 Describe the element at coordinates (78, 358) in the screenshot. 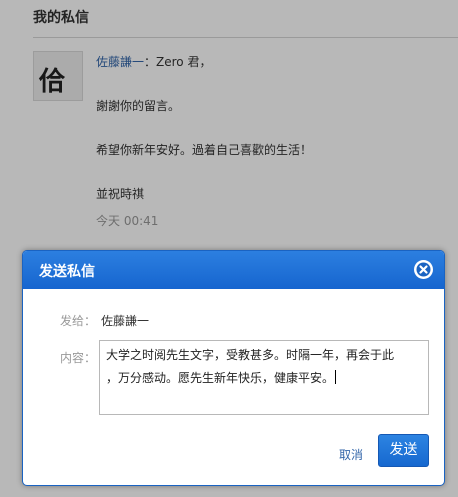

I see `content-label: 内容：` at that location.